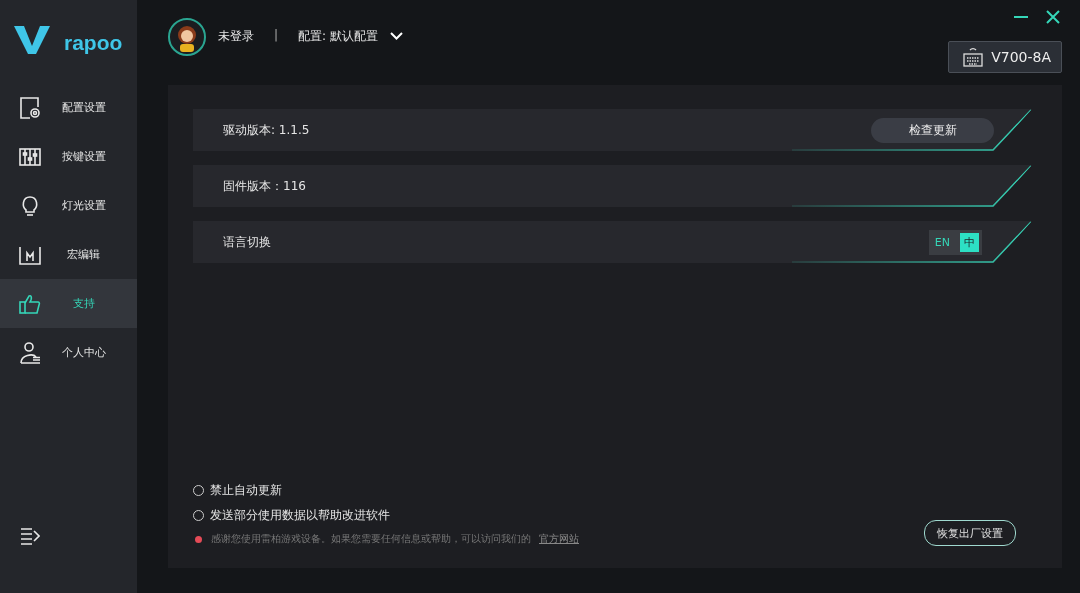 The height and width of the screenshot is (593, 1080). I want to click on row-label: 驱动版本: 1.1.5, so click(267, 130).